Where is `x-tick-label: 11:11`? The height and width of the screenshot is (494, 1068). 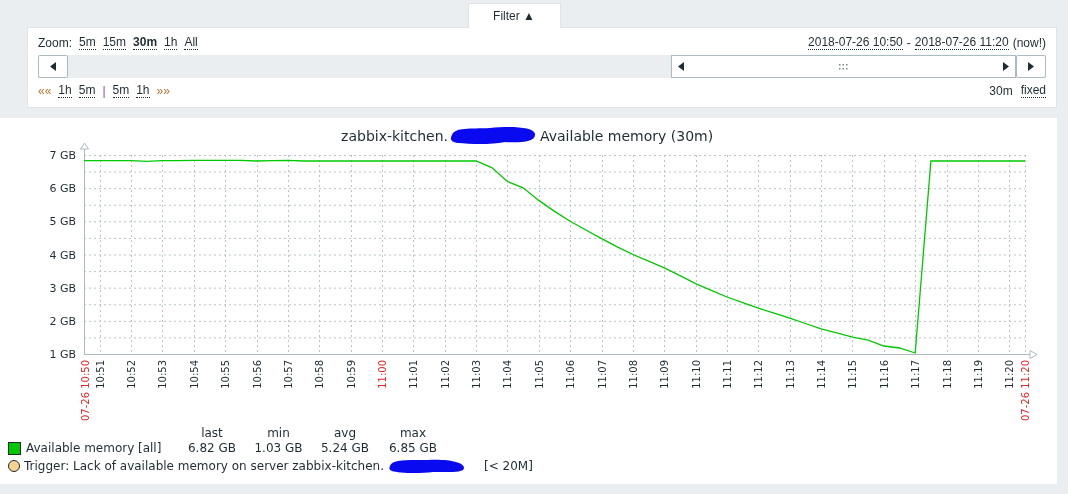 x-tick-label: 11:11 is located at coordinates (727, 374).